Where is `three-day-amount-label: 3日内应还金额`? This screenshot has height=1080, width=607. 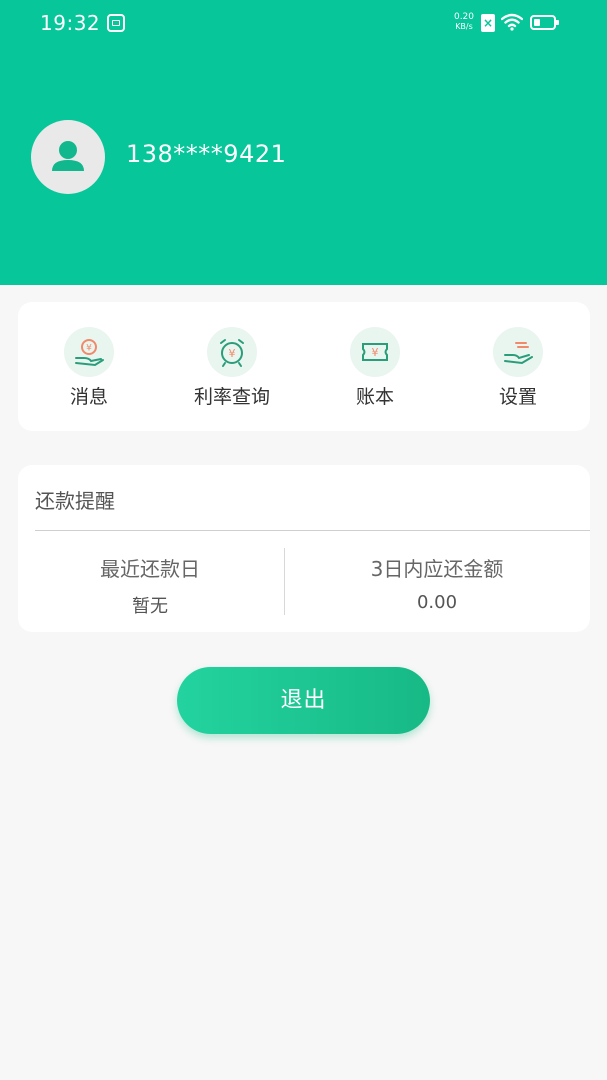 three-day-amount-label: 3日内应还金额 is located at coordinates (437, 569).